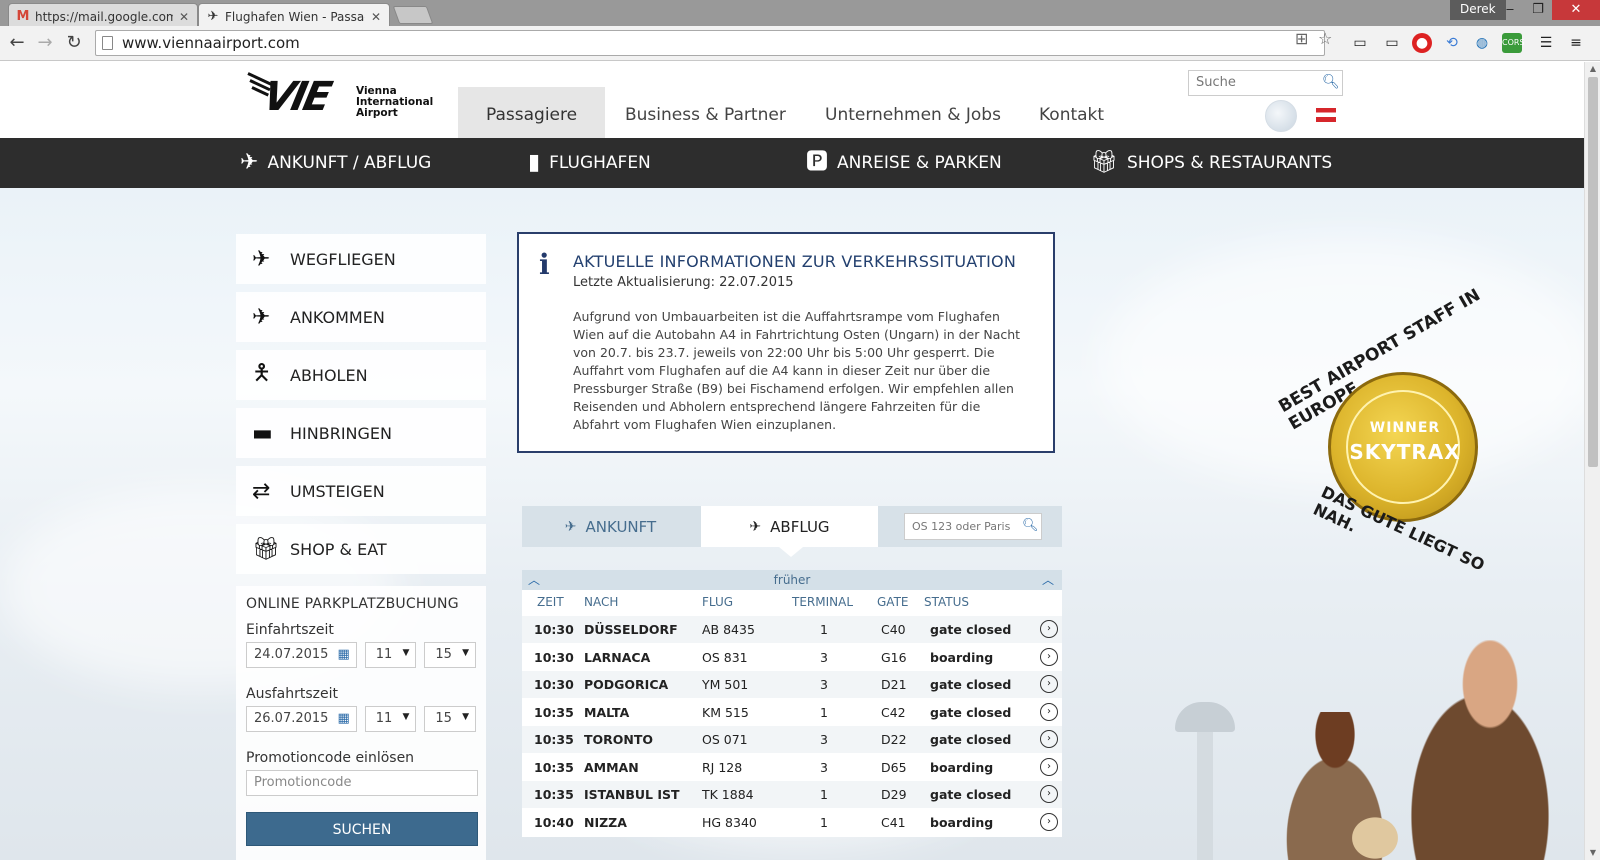 This screenshot has height=860, width=1600. I want to click on browser-tab-airport: ✈ Flughafen Wien - Passagie ✕, so click(294, 14).